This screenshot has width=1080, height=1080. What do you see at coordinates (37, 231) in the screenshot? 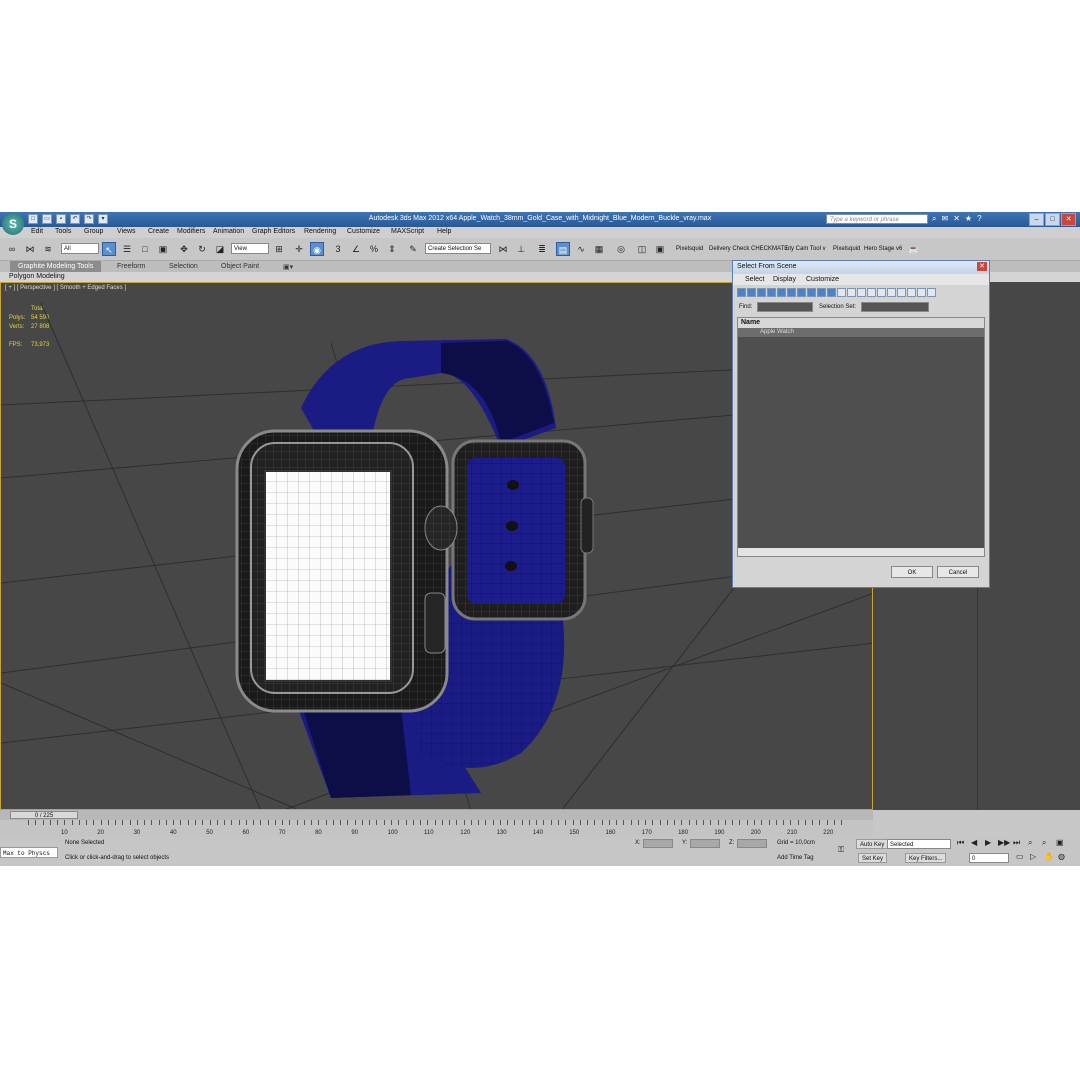
I see `menu-edit: Edit` at bounding box center [37, 231].